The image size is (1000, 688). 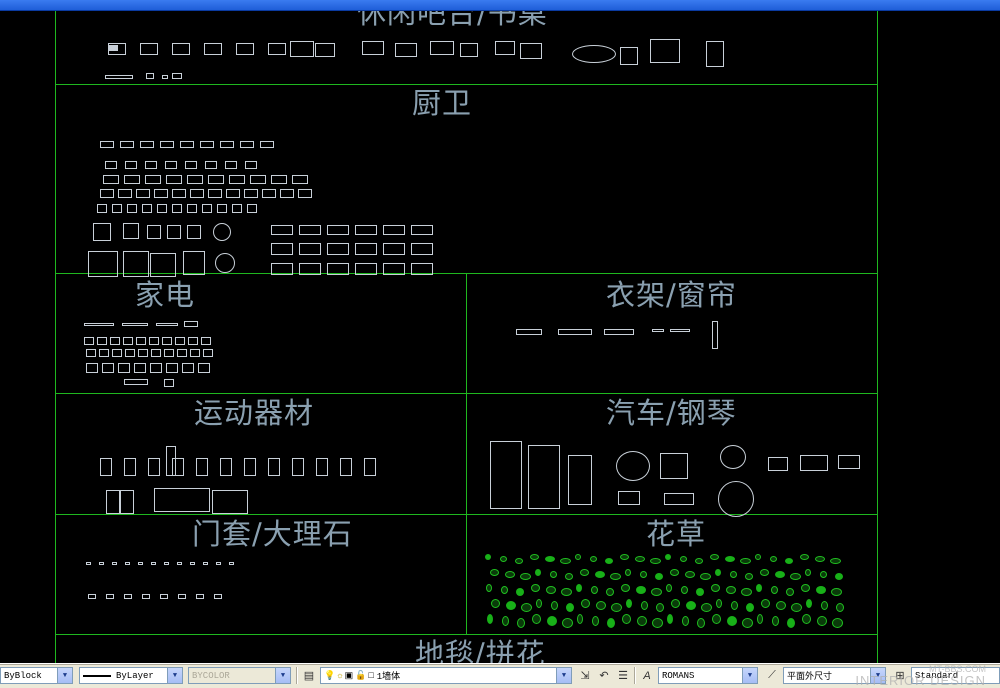 I want to click on layer-previous-icon: ↶, so click(x=604, y=675).